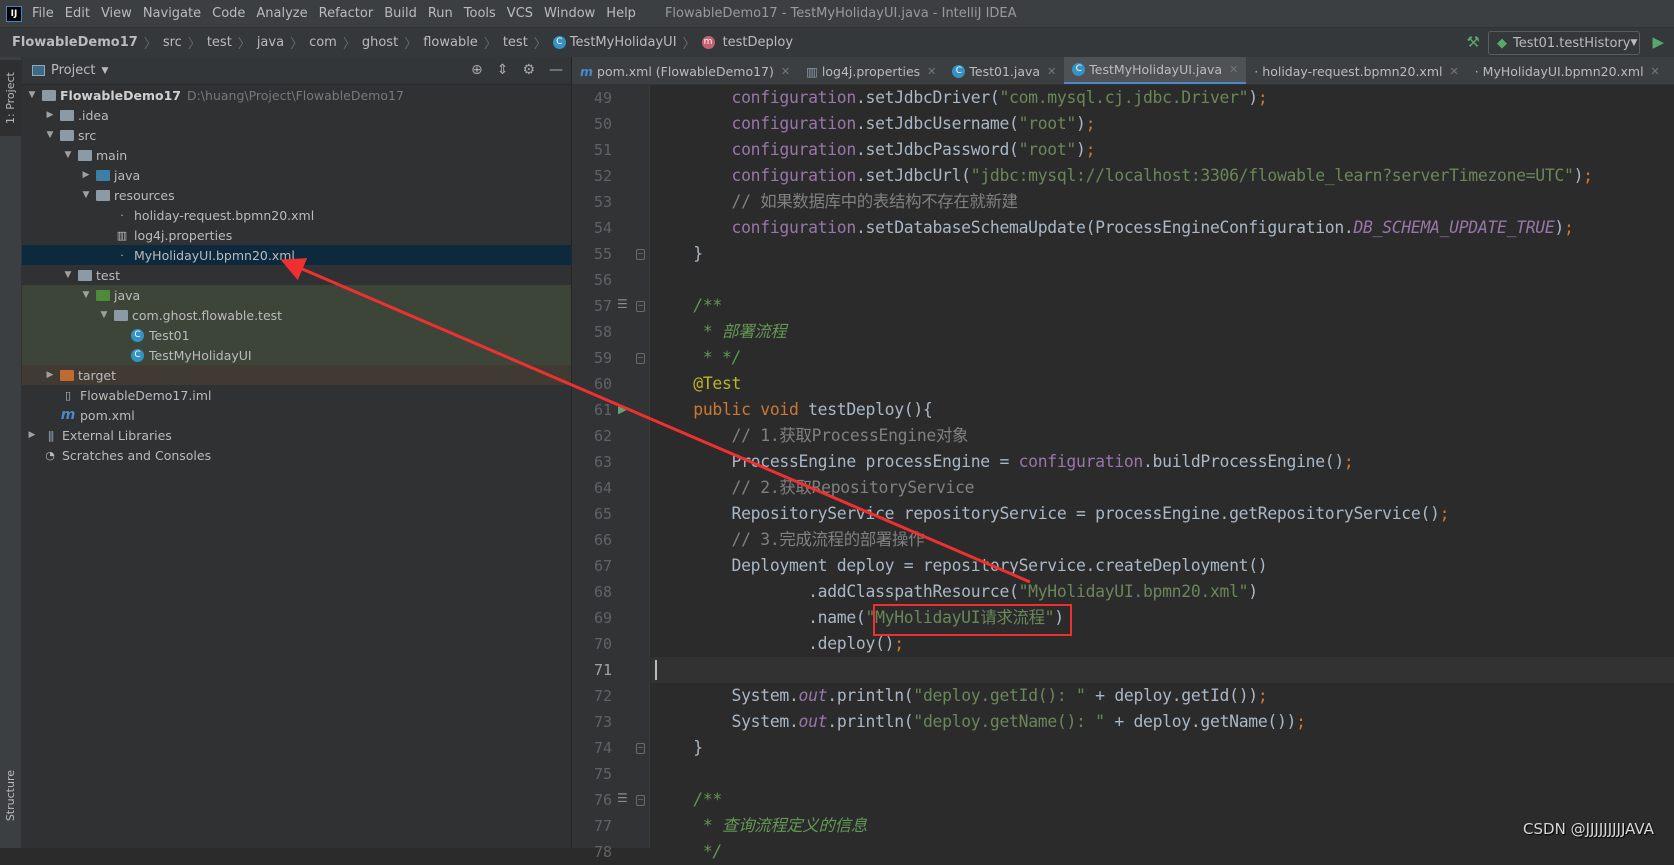 The image size is (1674, 865). Describe the element at coordinates (296, 135) in the screenshot. I see `tree-item: ▼ src` at that location.